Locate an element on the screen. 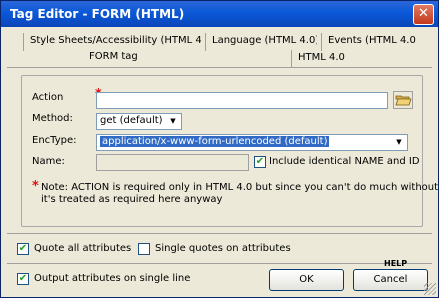 This screenshot has height=298, width=439. output-single-line-checkbox: ✔ is located at coordinates (23, 279).